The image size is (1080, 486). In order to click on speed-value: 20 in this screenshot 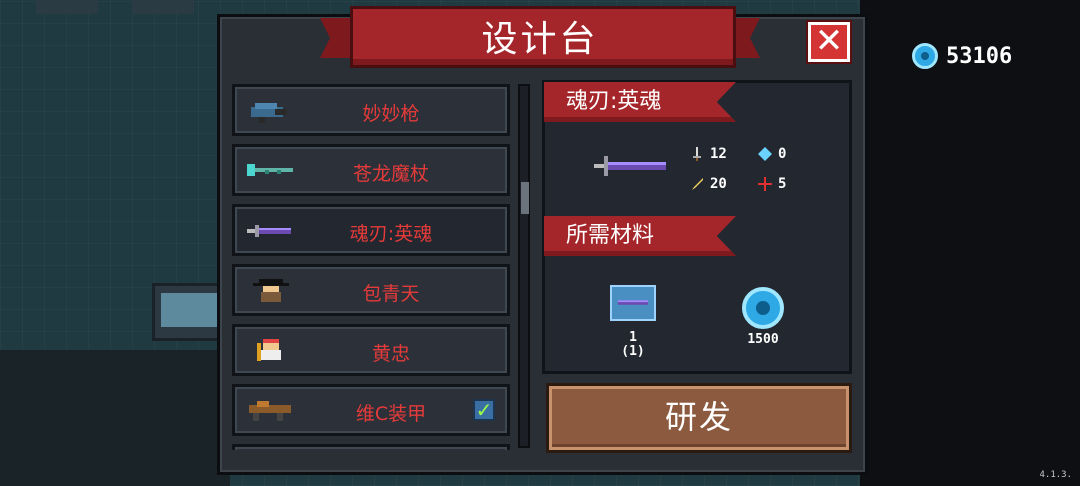, I will do `click(718, 184)`.